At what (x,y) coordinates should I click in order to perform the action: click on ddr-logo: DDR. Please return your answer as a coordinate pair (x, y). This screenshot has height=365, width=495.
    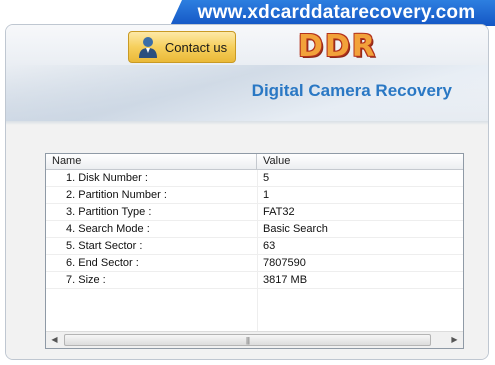
    Looking at the image, I should click on (337, 46).